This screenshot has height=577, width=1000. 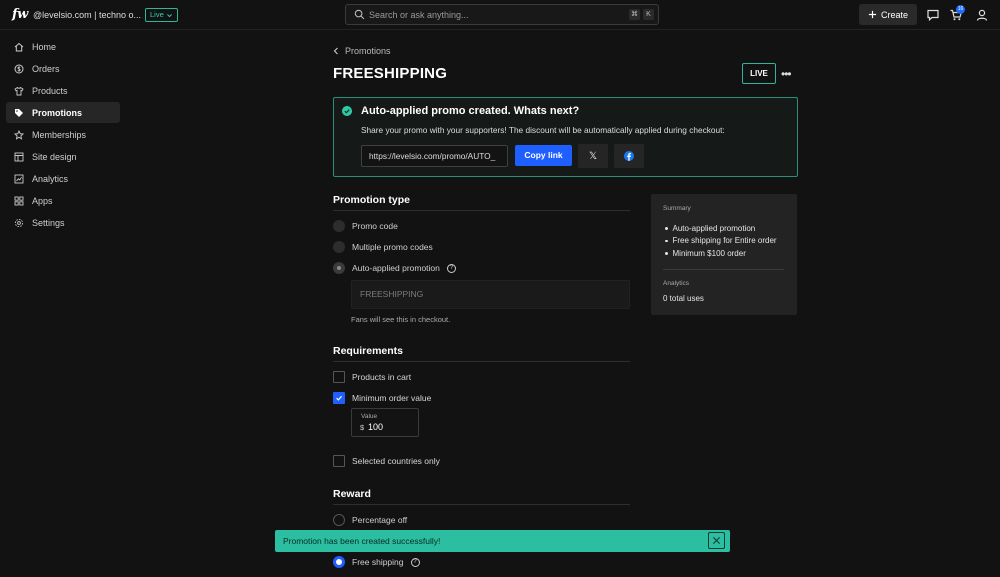 I want to click on checkbox-label: Selected countries only, so click(x=396, y=461).